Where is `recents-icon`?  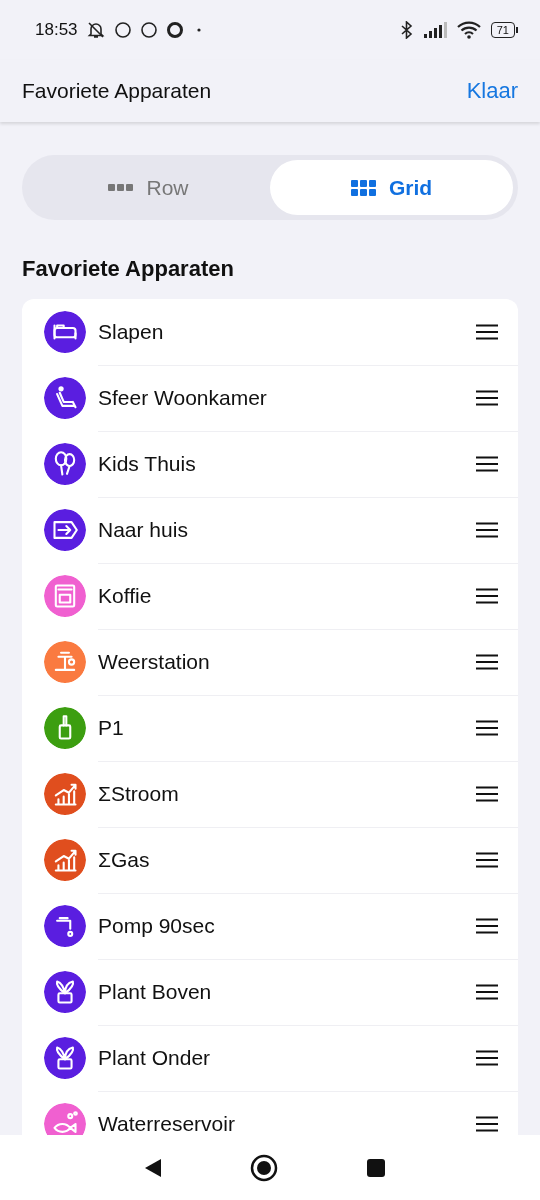 recents-icon is located at coordinates (376, 1167).